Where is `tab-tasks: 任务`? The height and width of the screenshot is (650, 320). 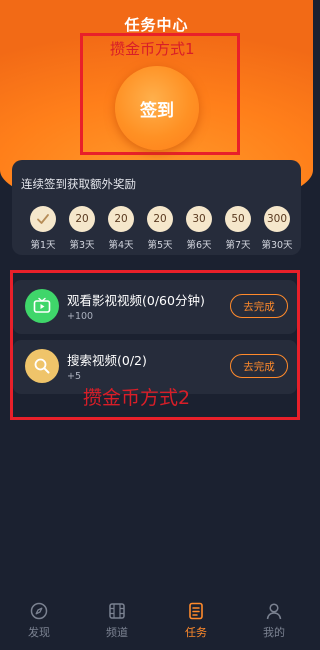 tab-tasks: 任务 is located at coordinates (196, 620).